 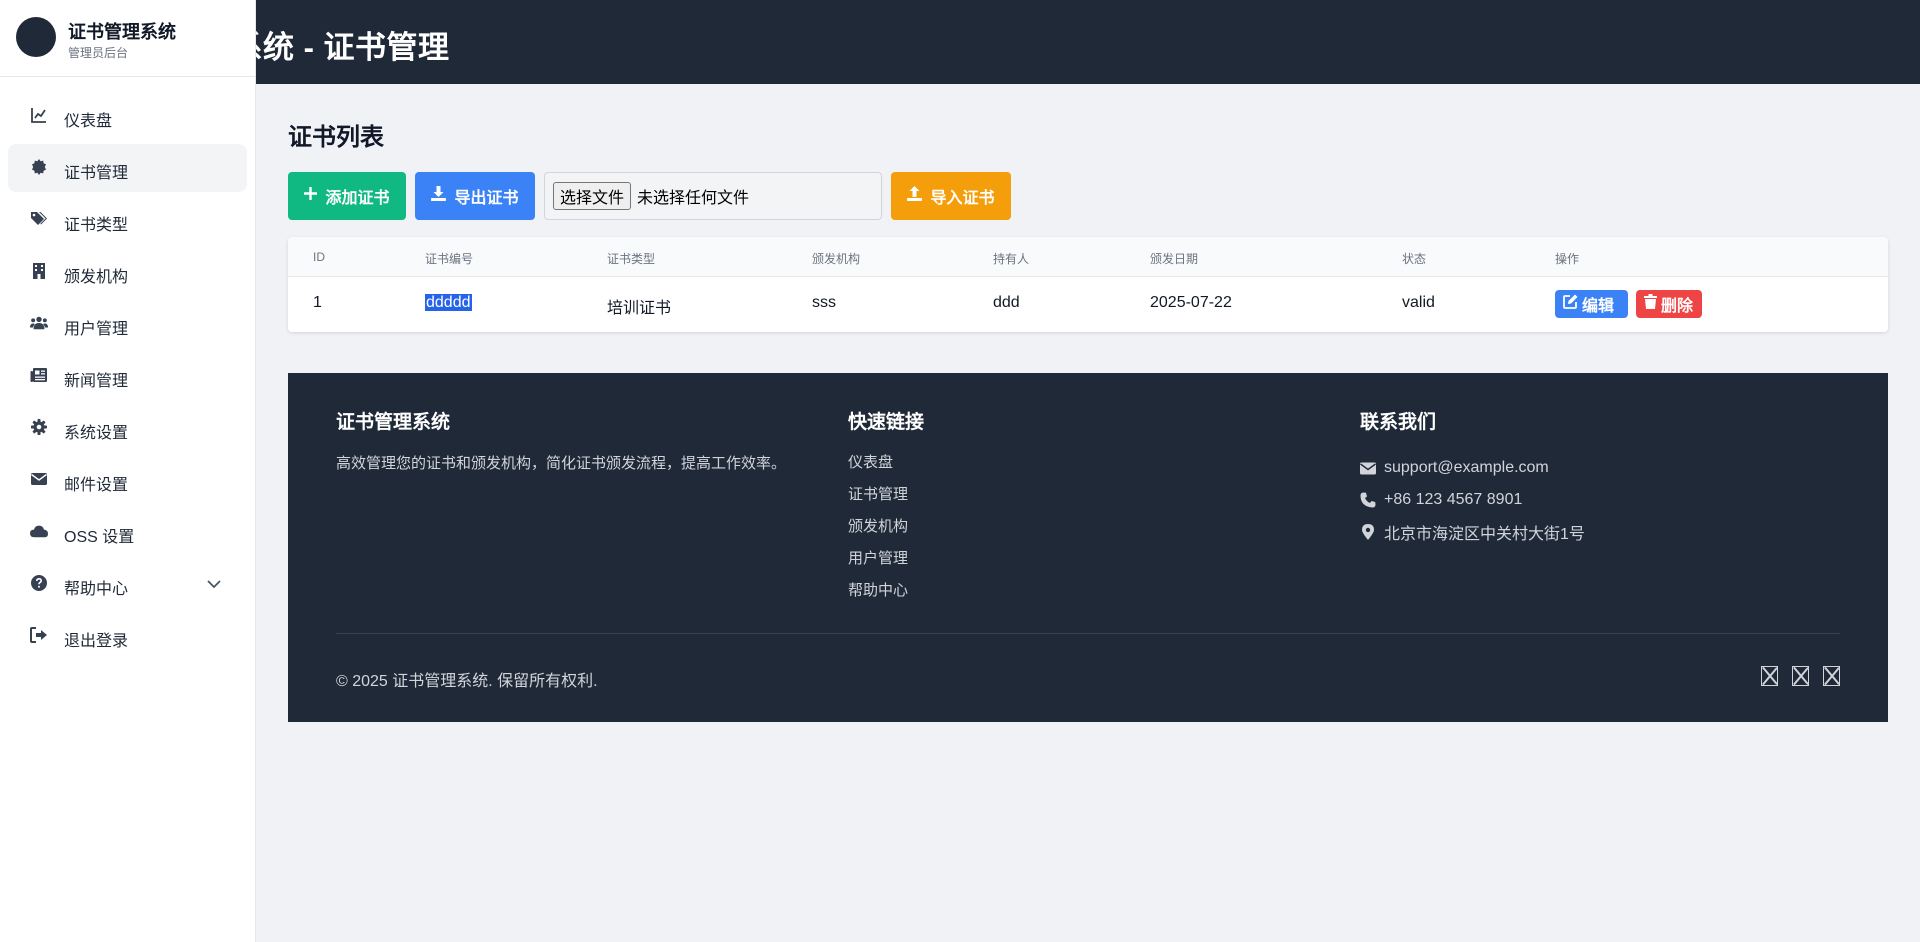 What do you see at coordinates (1466, 467) in the screenshot?
I see `contact-email-text: support@example.com` at bounding box center [1466, 467].